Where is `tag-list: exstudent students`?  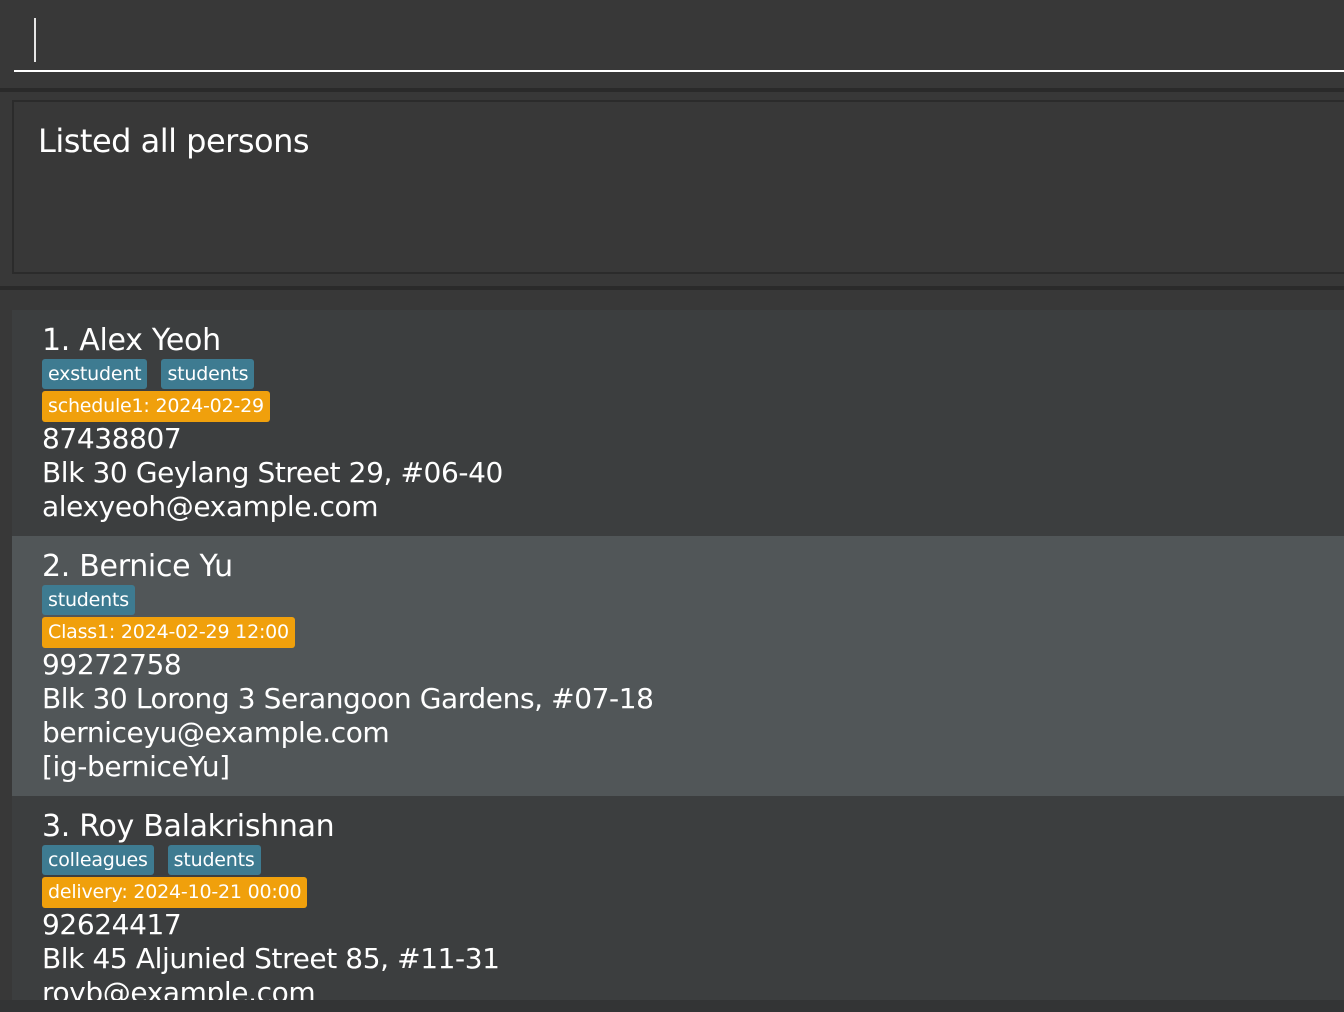 tag-list: exstudent students is located at coordinates (693, 374).